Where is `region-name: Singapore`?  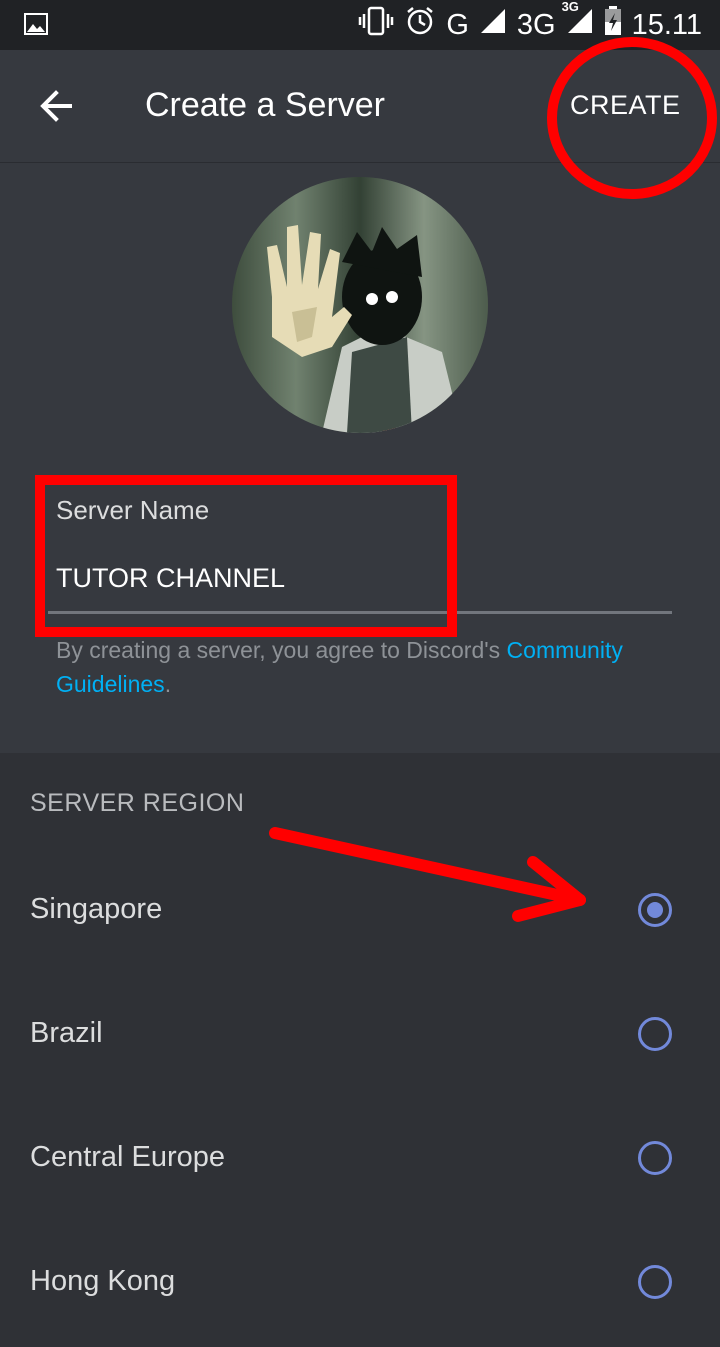 region-name: Singapore is located at coordinates (96, 909).